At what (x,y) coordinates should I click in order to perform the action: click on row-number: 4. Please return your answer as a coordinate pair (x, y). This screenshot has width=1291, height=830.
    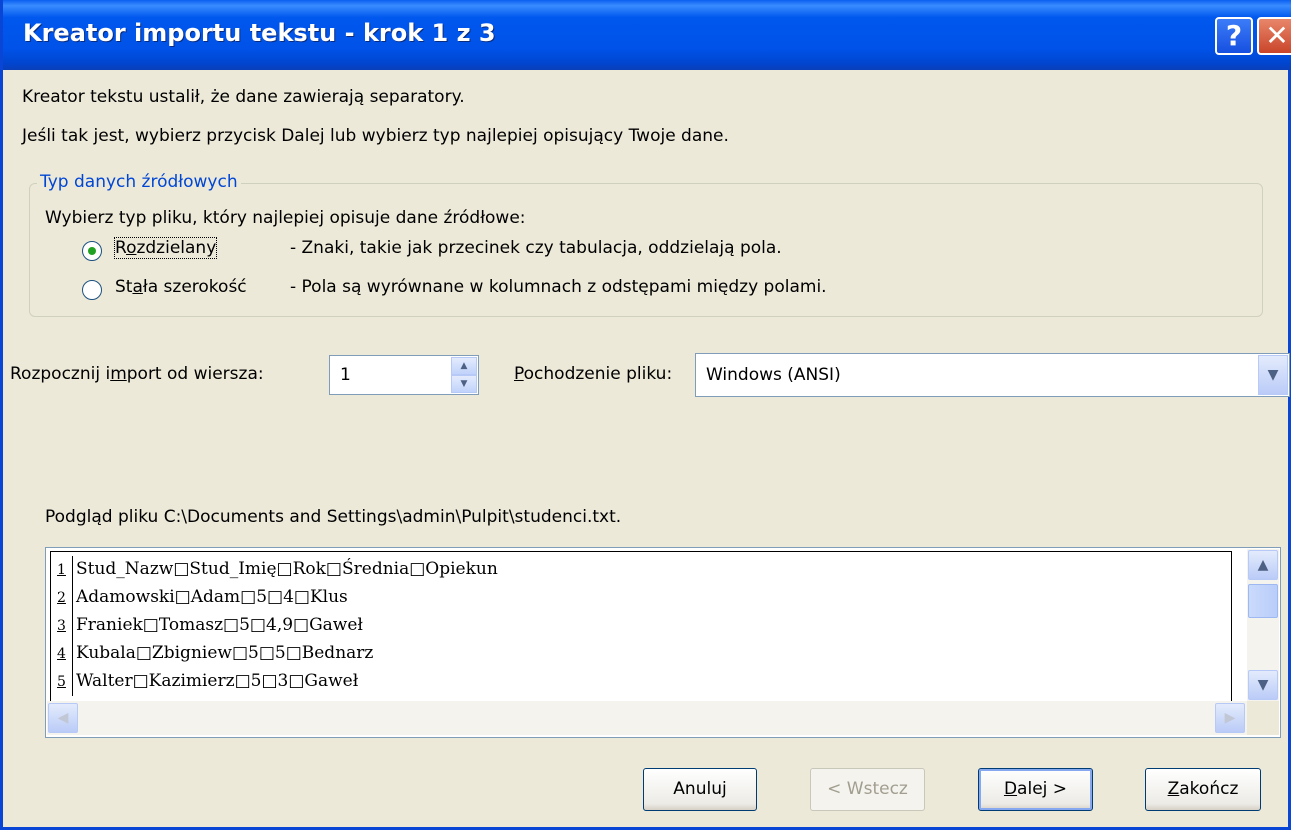
    Looking at the image, I should click on (62, 654).